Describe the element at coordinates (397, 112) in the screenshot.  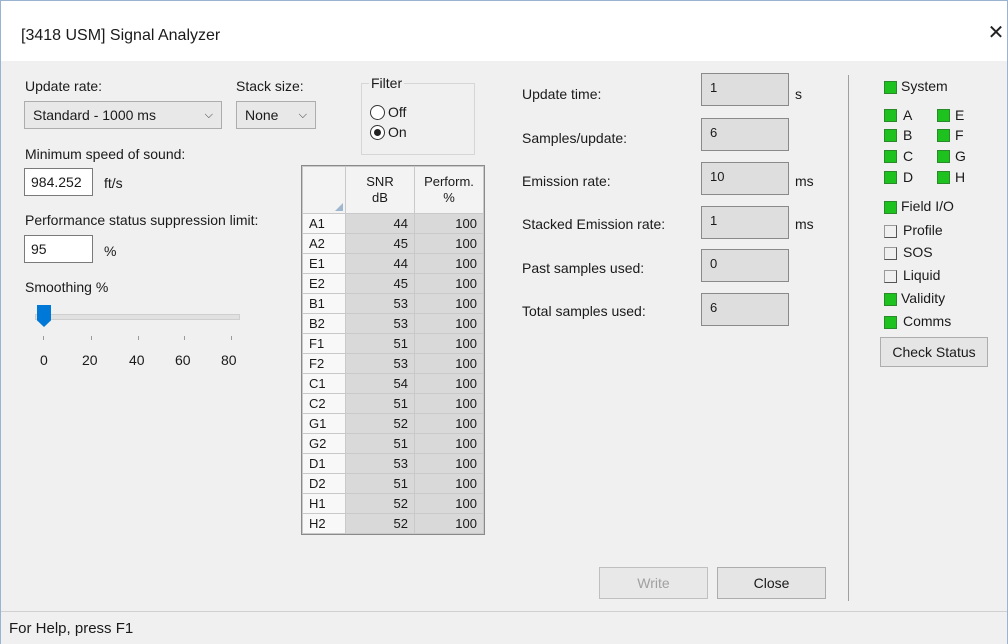
I see `filter-off-label: Off` at that location.